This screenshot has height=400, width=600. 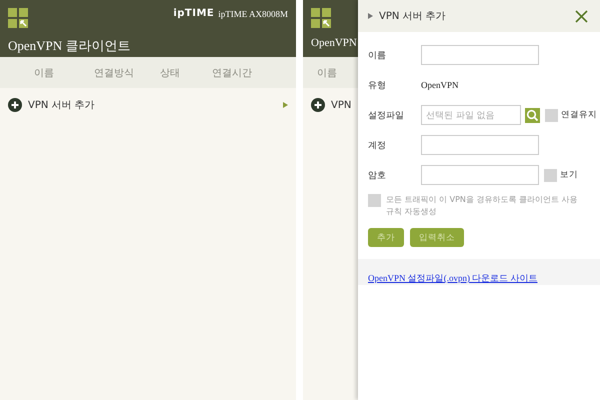 I want to click on close-icon, so click(x=581, y=16).